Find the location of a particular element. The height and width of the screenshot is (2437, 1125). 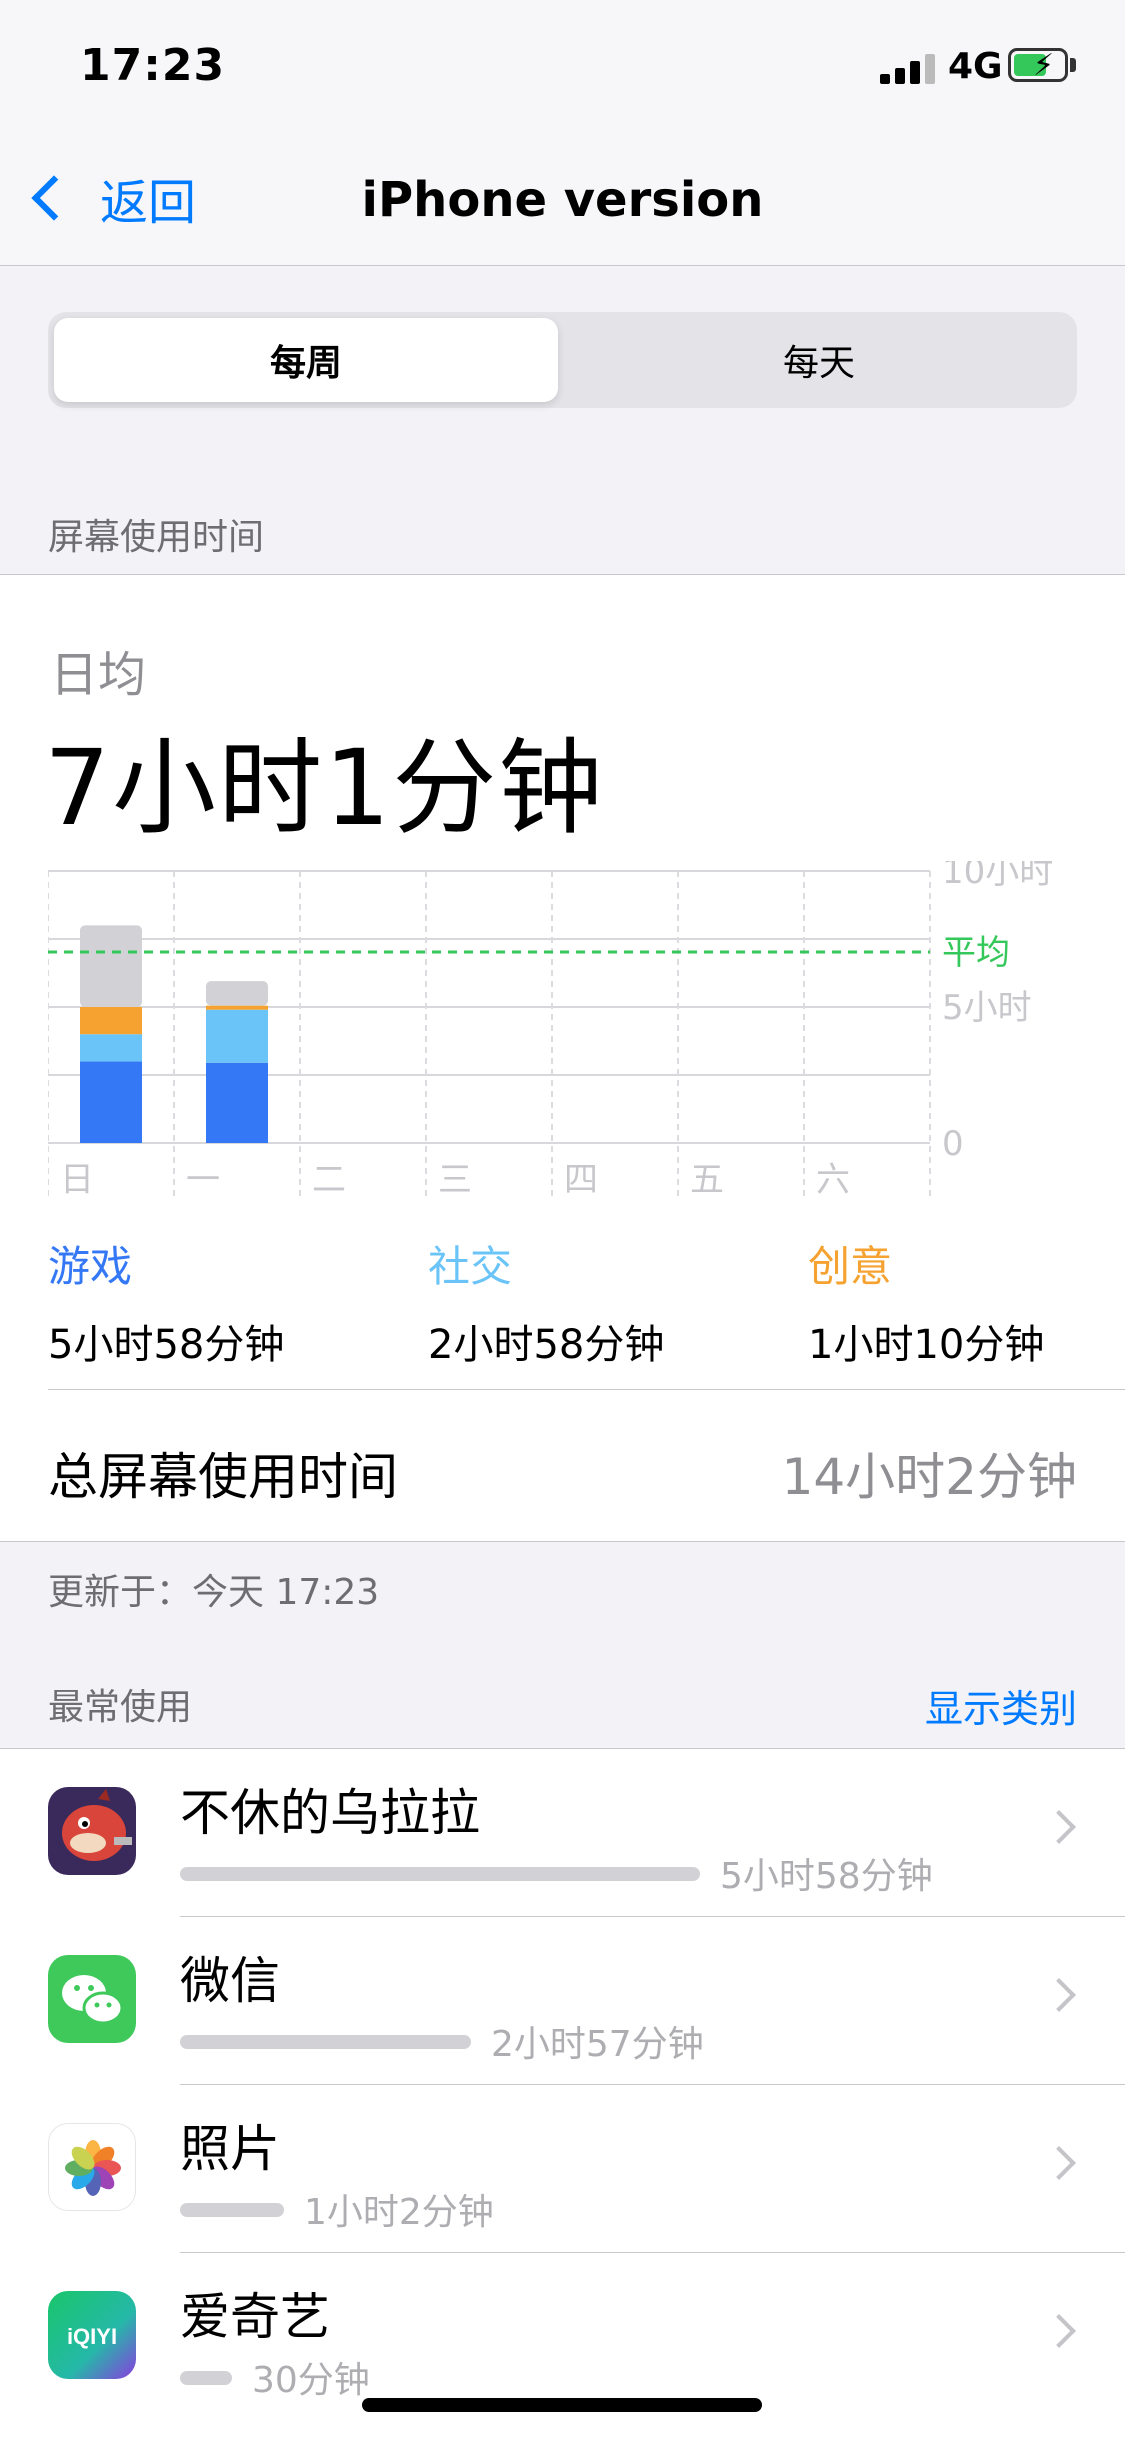

app-row-wulala: 不休的乌拉拉 5小时58分钟 is located at coordinates (562, 1833).